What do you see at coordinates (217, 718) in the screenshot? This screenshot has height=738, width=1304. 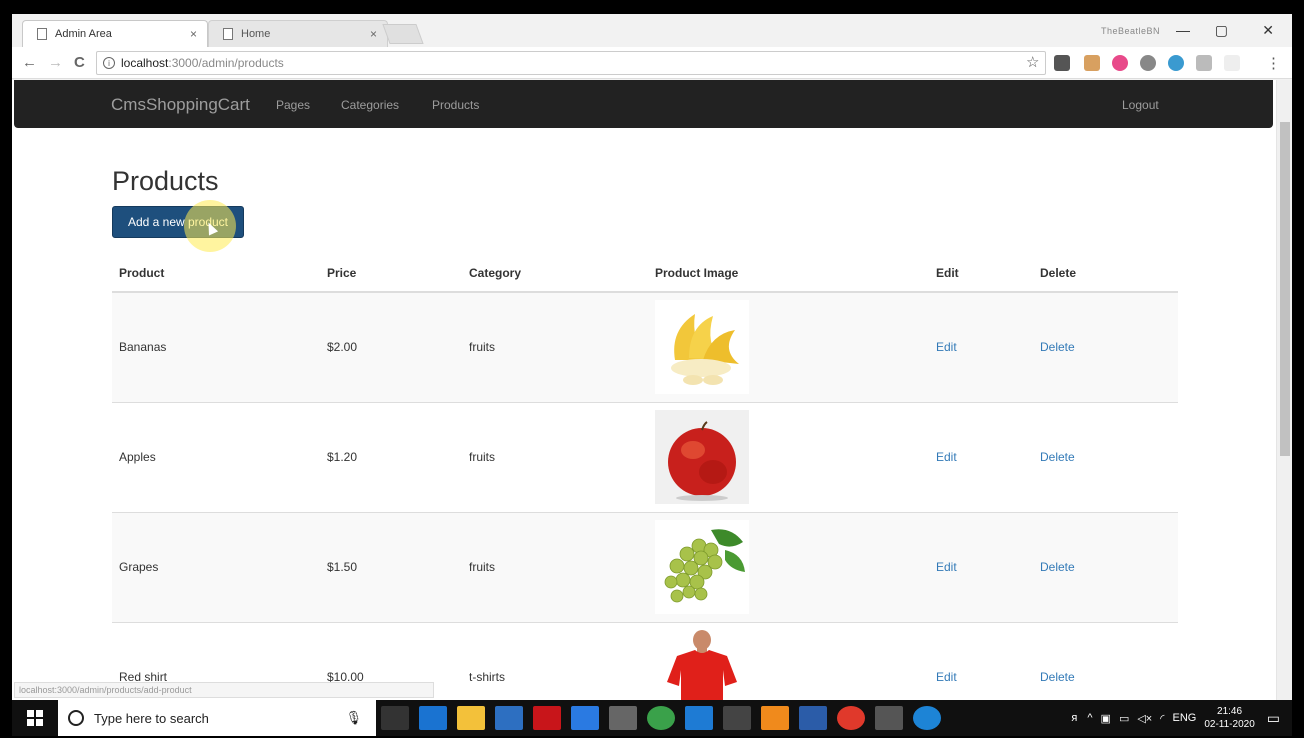 I see `taskbar-search-input: Type here to search 🎙` at bounding box center [217, 718].